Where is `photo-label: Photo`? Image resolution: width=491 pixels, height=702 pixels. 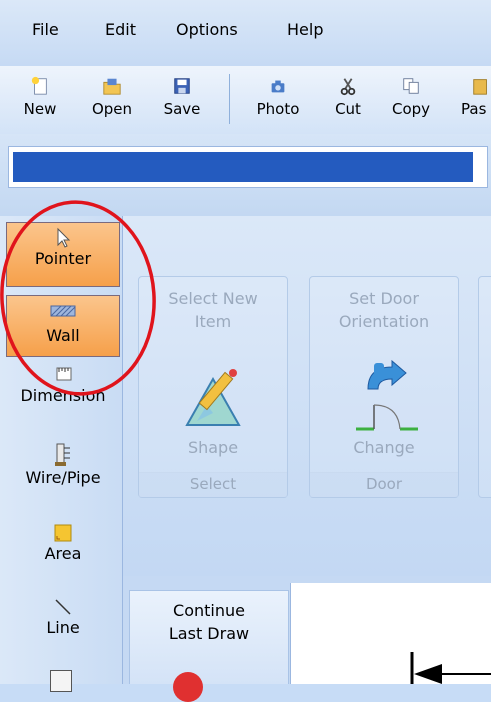 photo-label: Photo is located at coordinates (278, 109).